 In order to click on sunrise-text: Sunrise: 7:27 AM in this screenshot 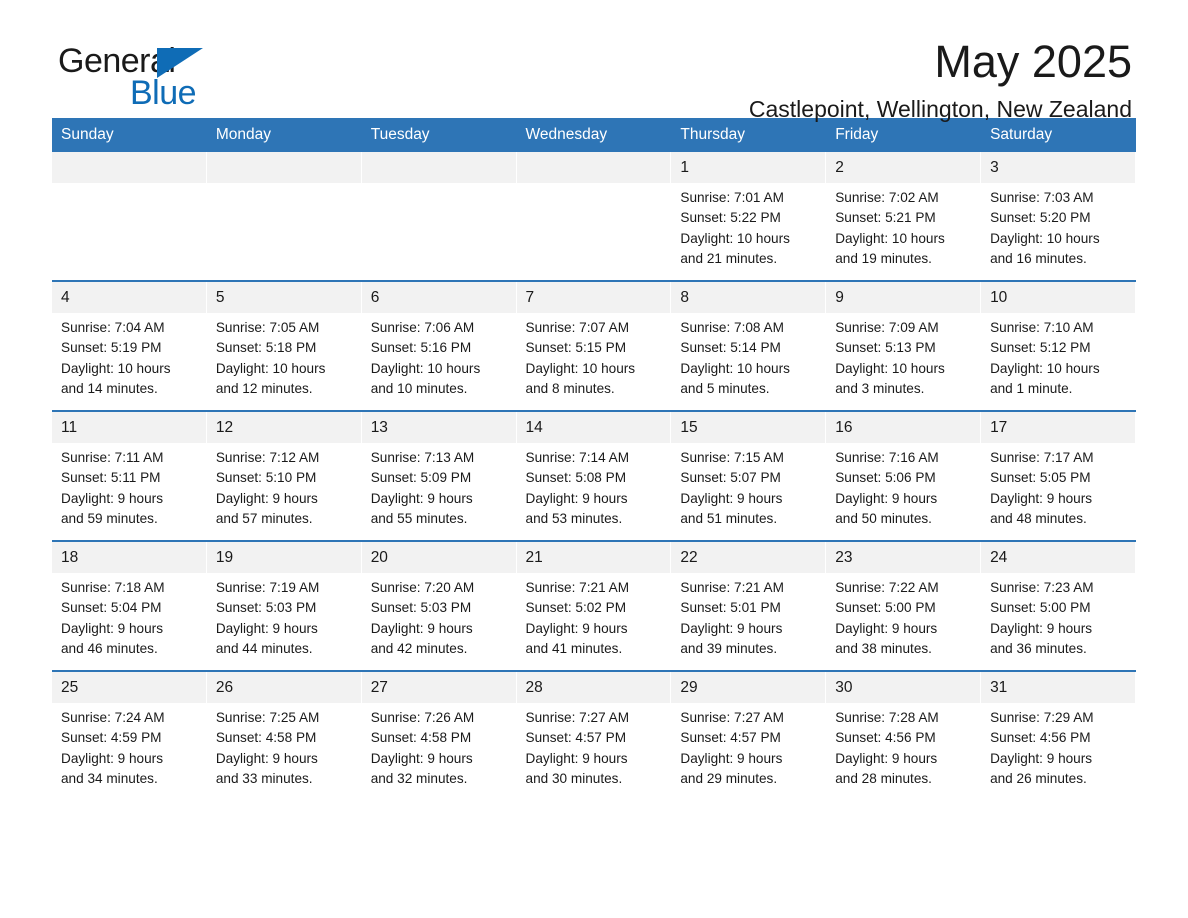, I will do `click(577, 717)`.